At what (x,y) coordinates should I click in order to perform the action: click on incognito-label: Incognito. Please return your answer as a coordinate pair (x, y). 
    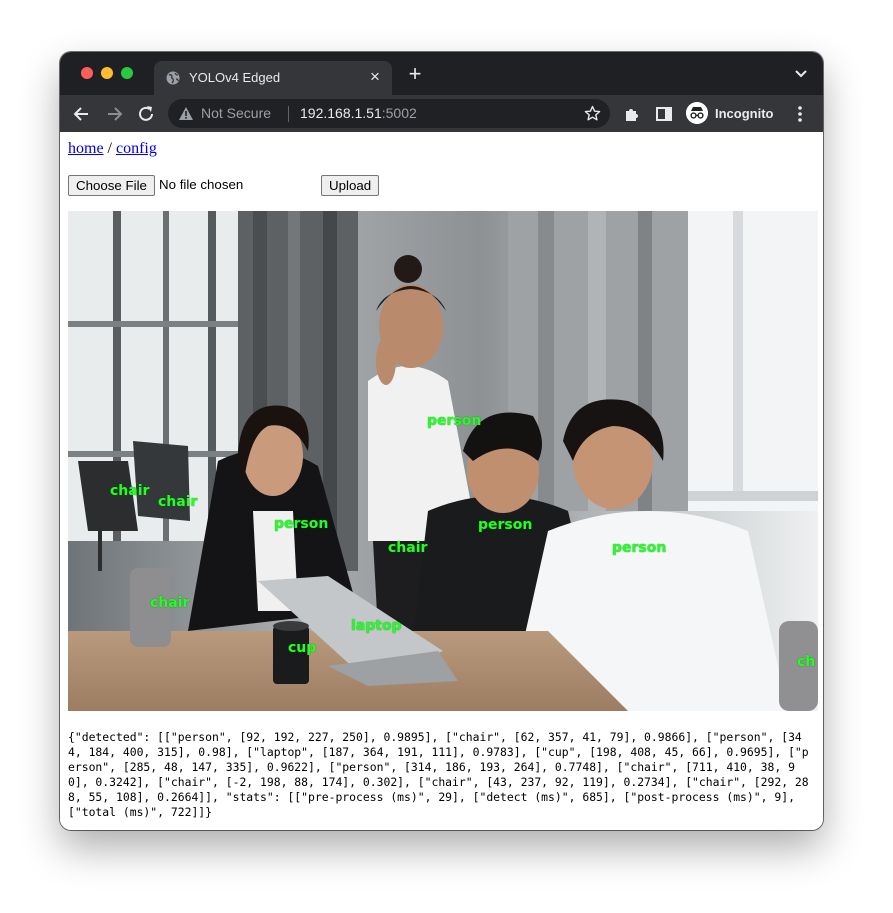
    Looking at the image, I should click on (744, 113).